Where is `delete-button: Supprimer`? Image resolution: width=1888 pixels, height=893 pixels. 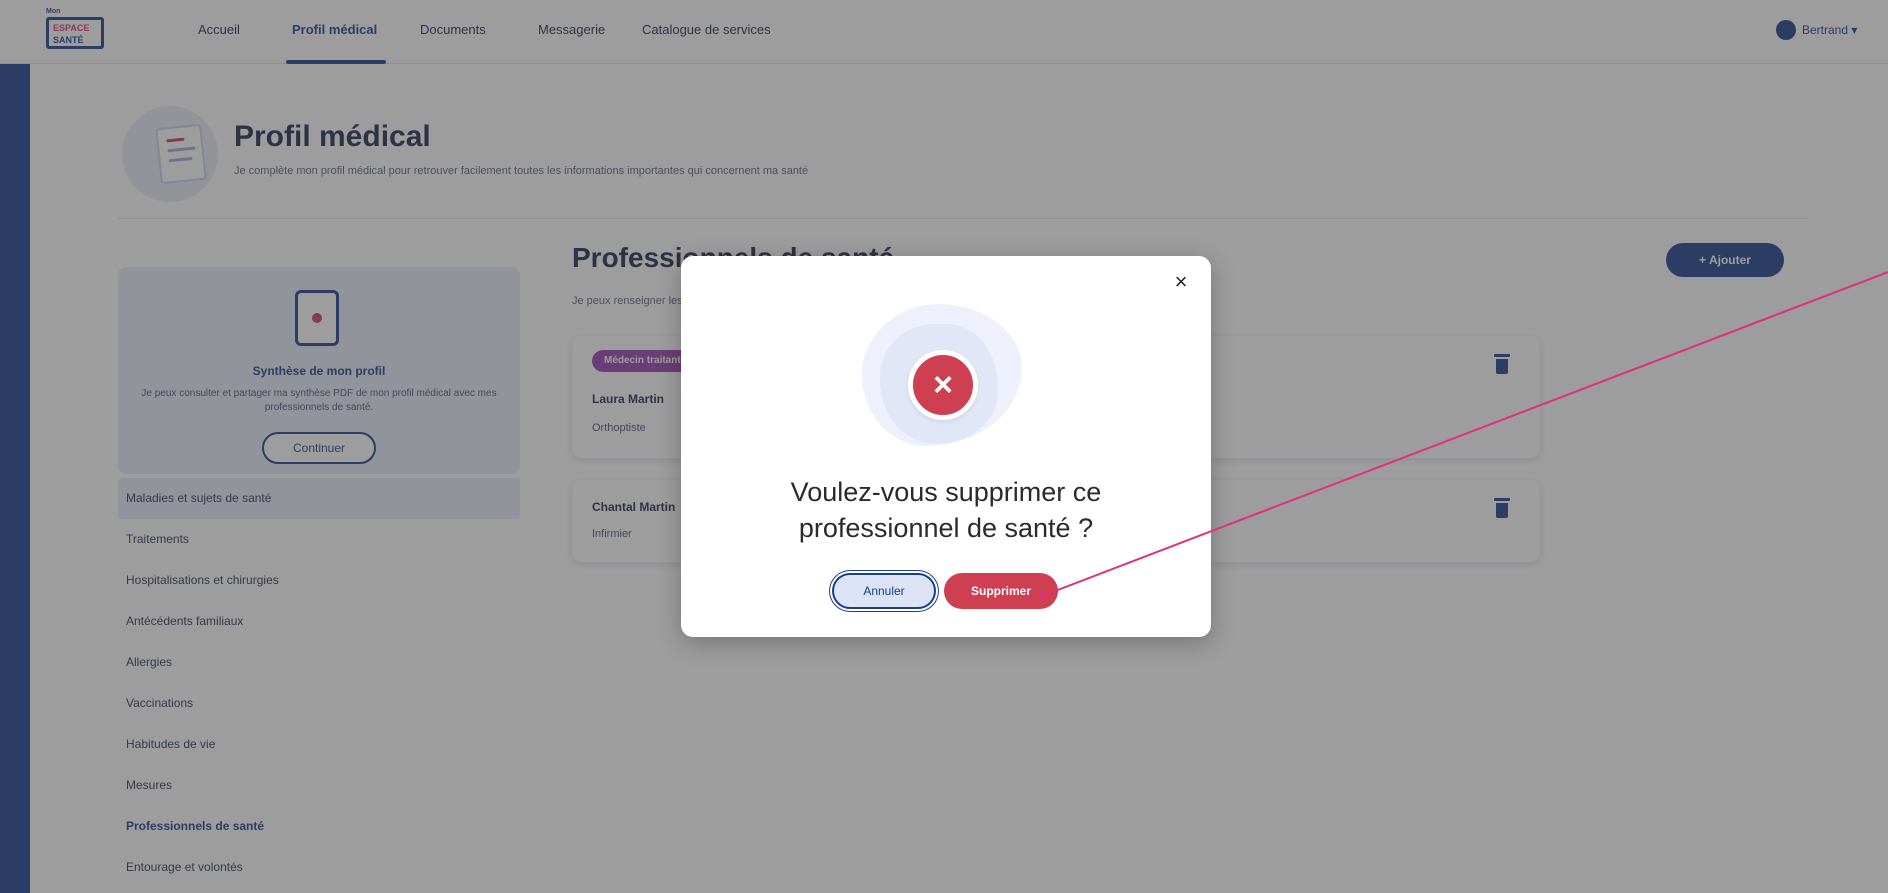
delete-button: Supprimer is located at coordinates (1001, 591).